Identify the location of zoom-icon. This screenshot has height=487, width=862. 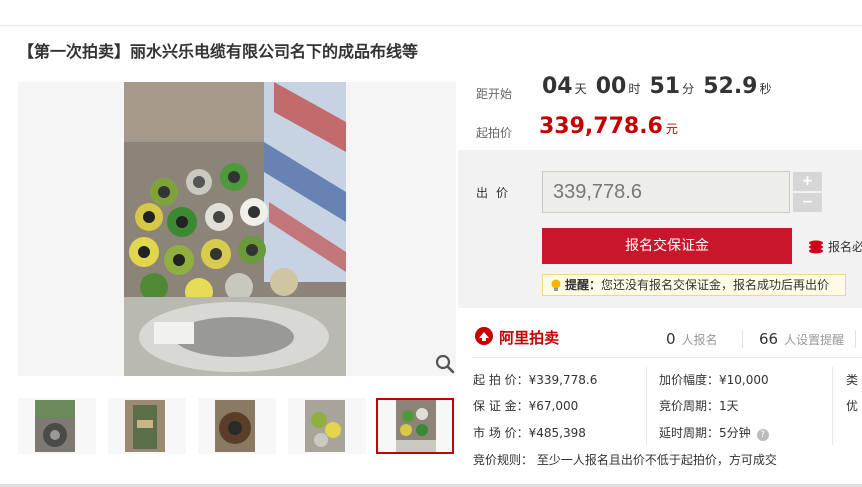
(445, 364).